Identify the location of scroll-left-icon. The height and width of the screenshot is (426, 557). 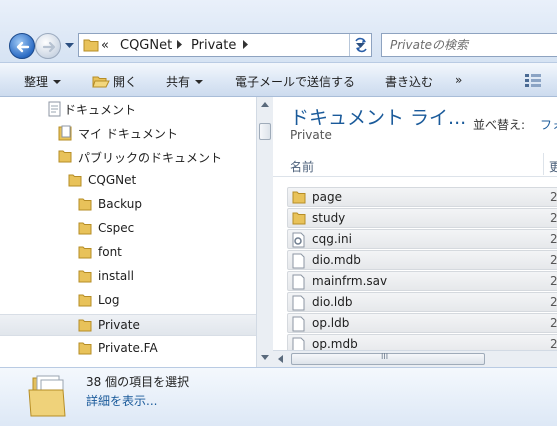
(280, 359).